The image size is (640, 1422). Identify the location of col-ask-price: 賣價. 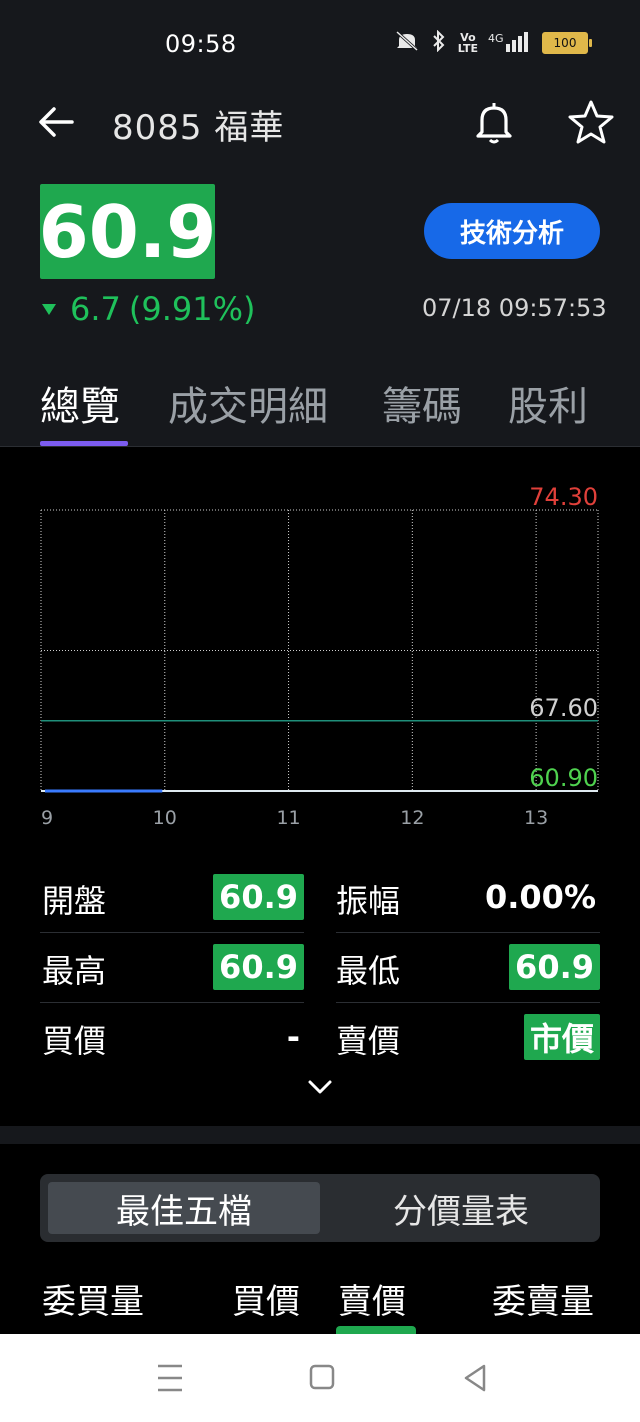
(372, 1302).